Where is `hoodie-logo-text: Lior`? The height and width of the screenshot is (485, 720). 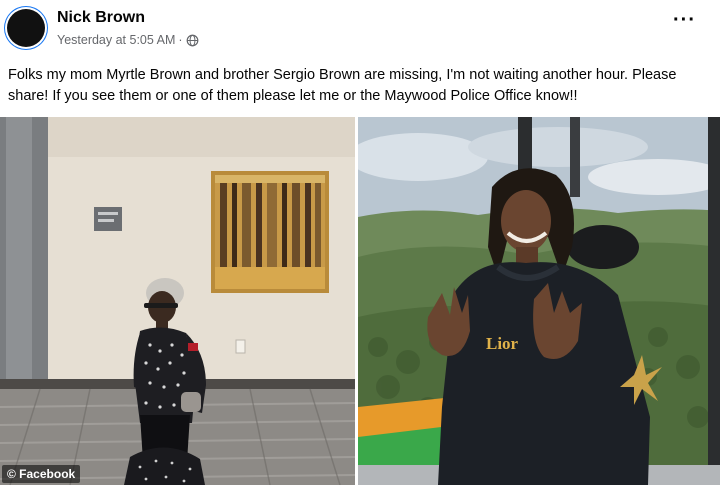
hoodie-logo-text: Lior is located at coordinates (502, 343).